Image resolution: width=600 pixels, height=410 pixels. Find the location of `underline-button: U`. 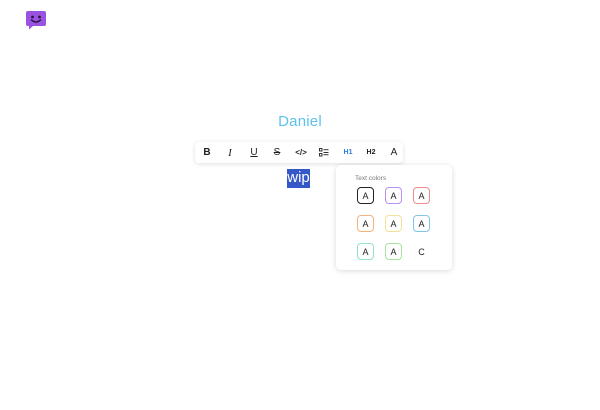

underline-button: U is located at coordinates (254, 152).